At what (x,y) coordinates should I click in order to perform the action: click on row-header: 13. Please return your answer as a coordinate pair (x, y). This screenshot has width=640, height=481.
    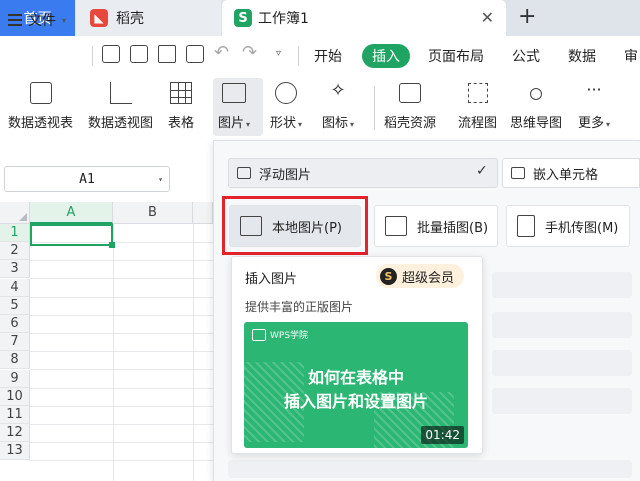
    Looking at the image, I should click on (15, 451).